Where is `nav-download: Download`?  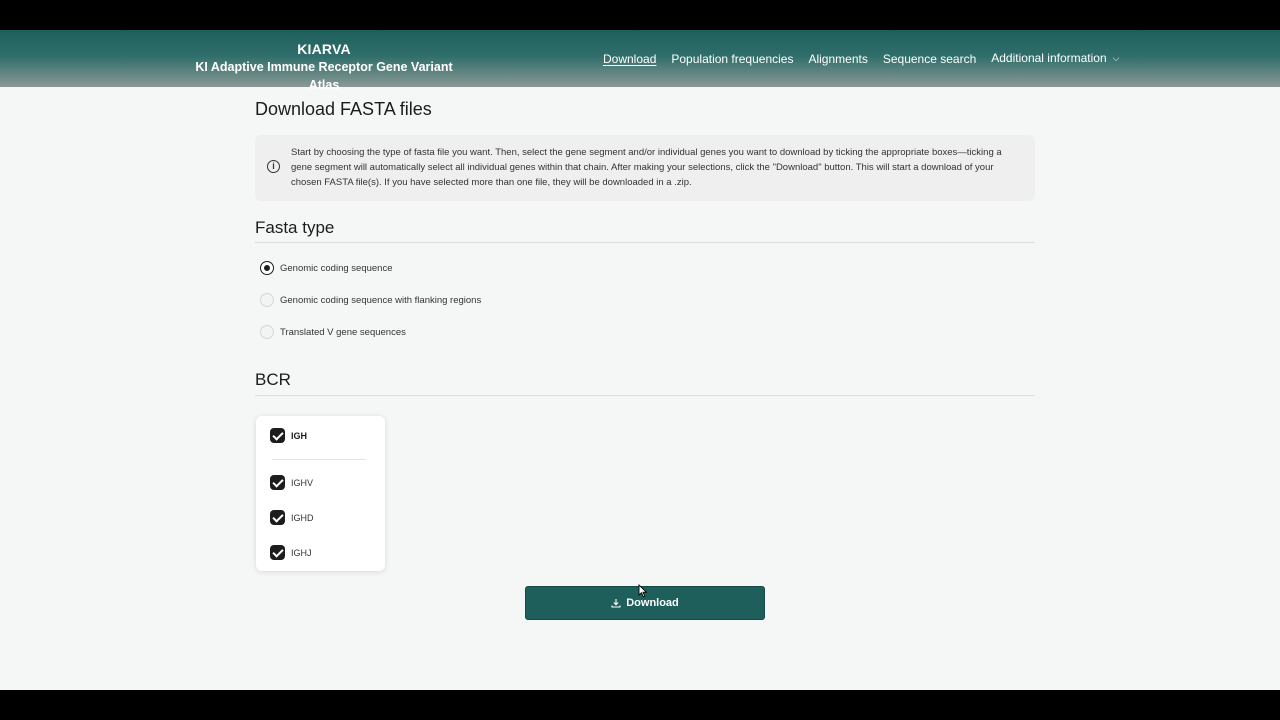 nav-download: Download is located at coordinates (629, 59).